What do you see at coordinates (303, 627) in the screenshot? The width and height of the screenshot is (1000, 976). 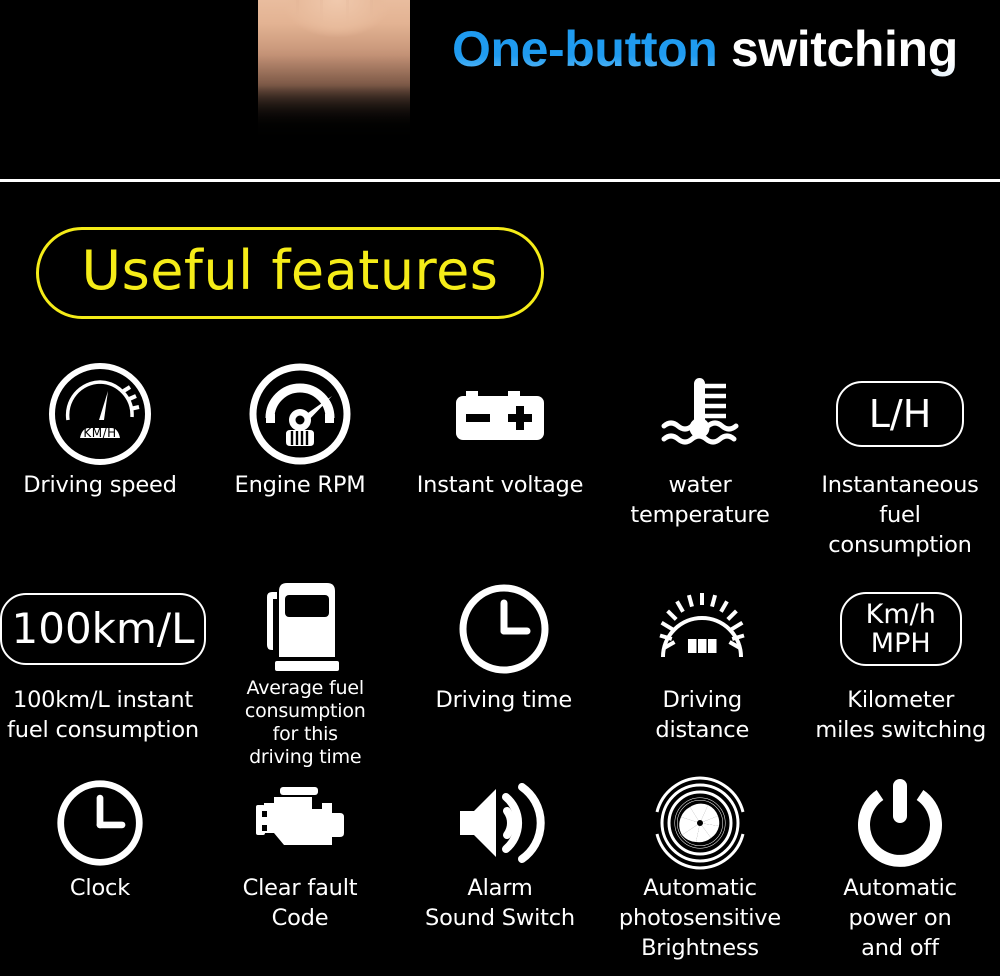 I see `fuel-pump-icon` at bounding box center [303, 627].